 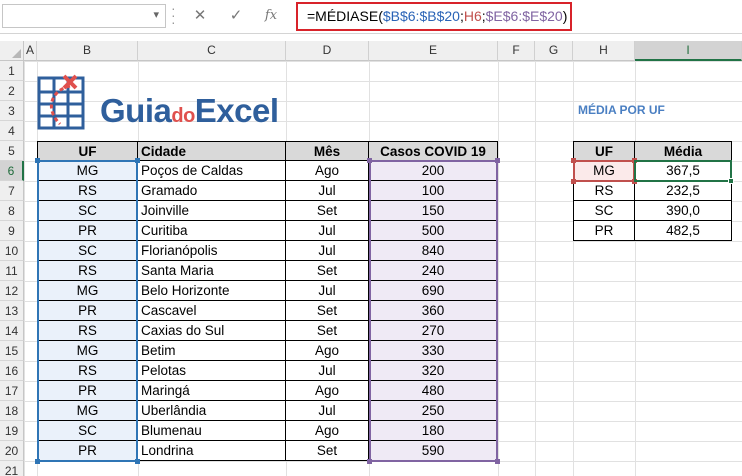 What do you see at coordinates (212, 51) in the screenshot?
I see `column-header-c: C` at bounding box center [212, 51].